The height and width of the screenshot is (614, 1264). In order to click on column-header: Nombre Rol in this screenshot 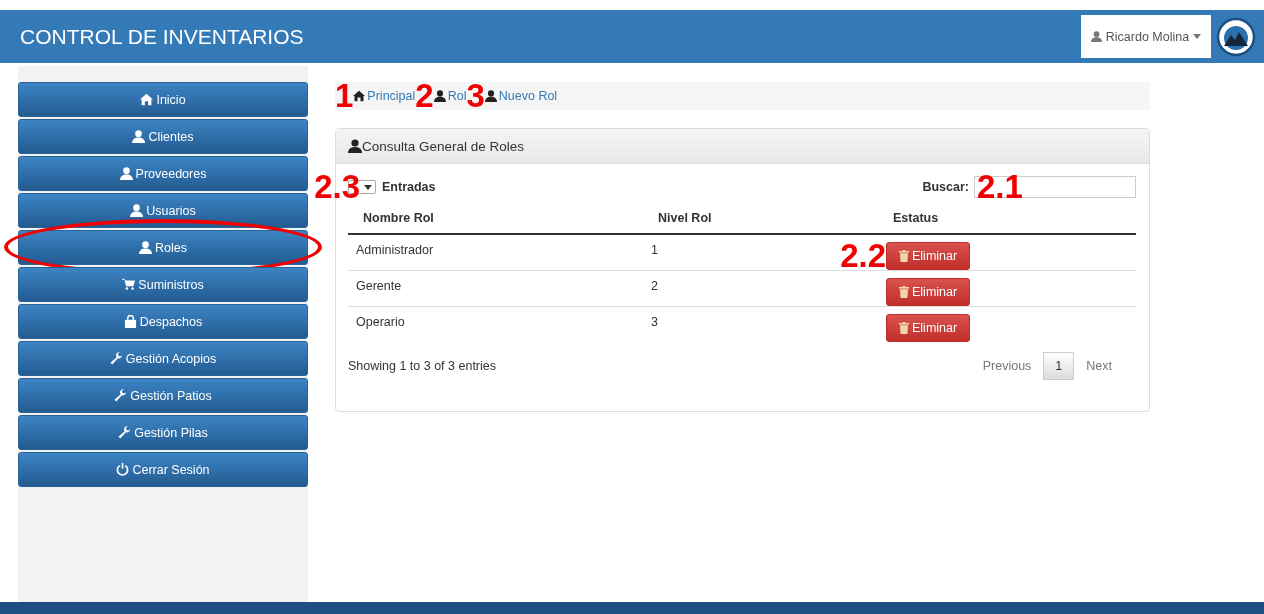, I will do `click(495, 220)`.